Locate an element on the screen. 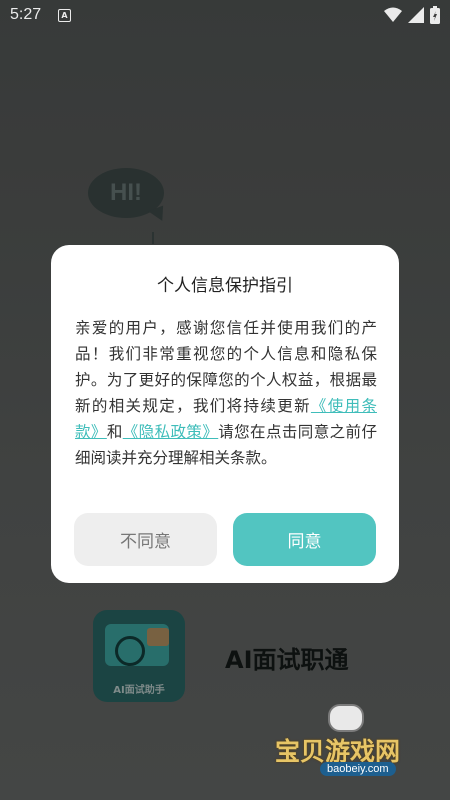  watermark: 宝贝游戏网 baobeiy.com is located at coordinates (345, 742).